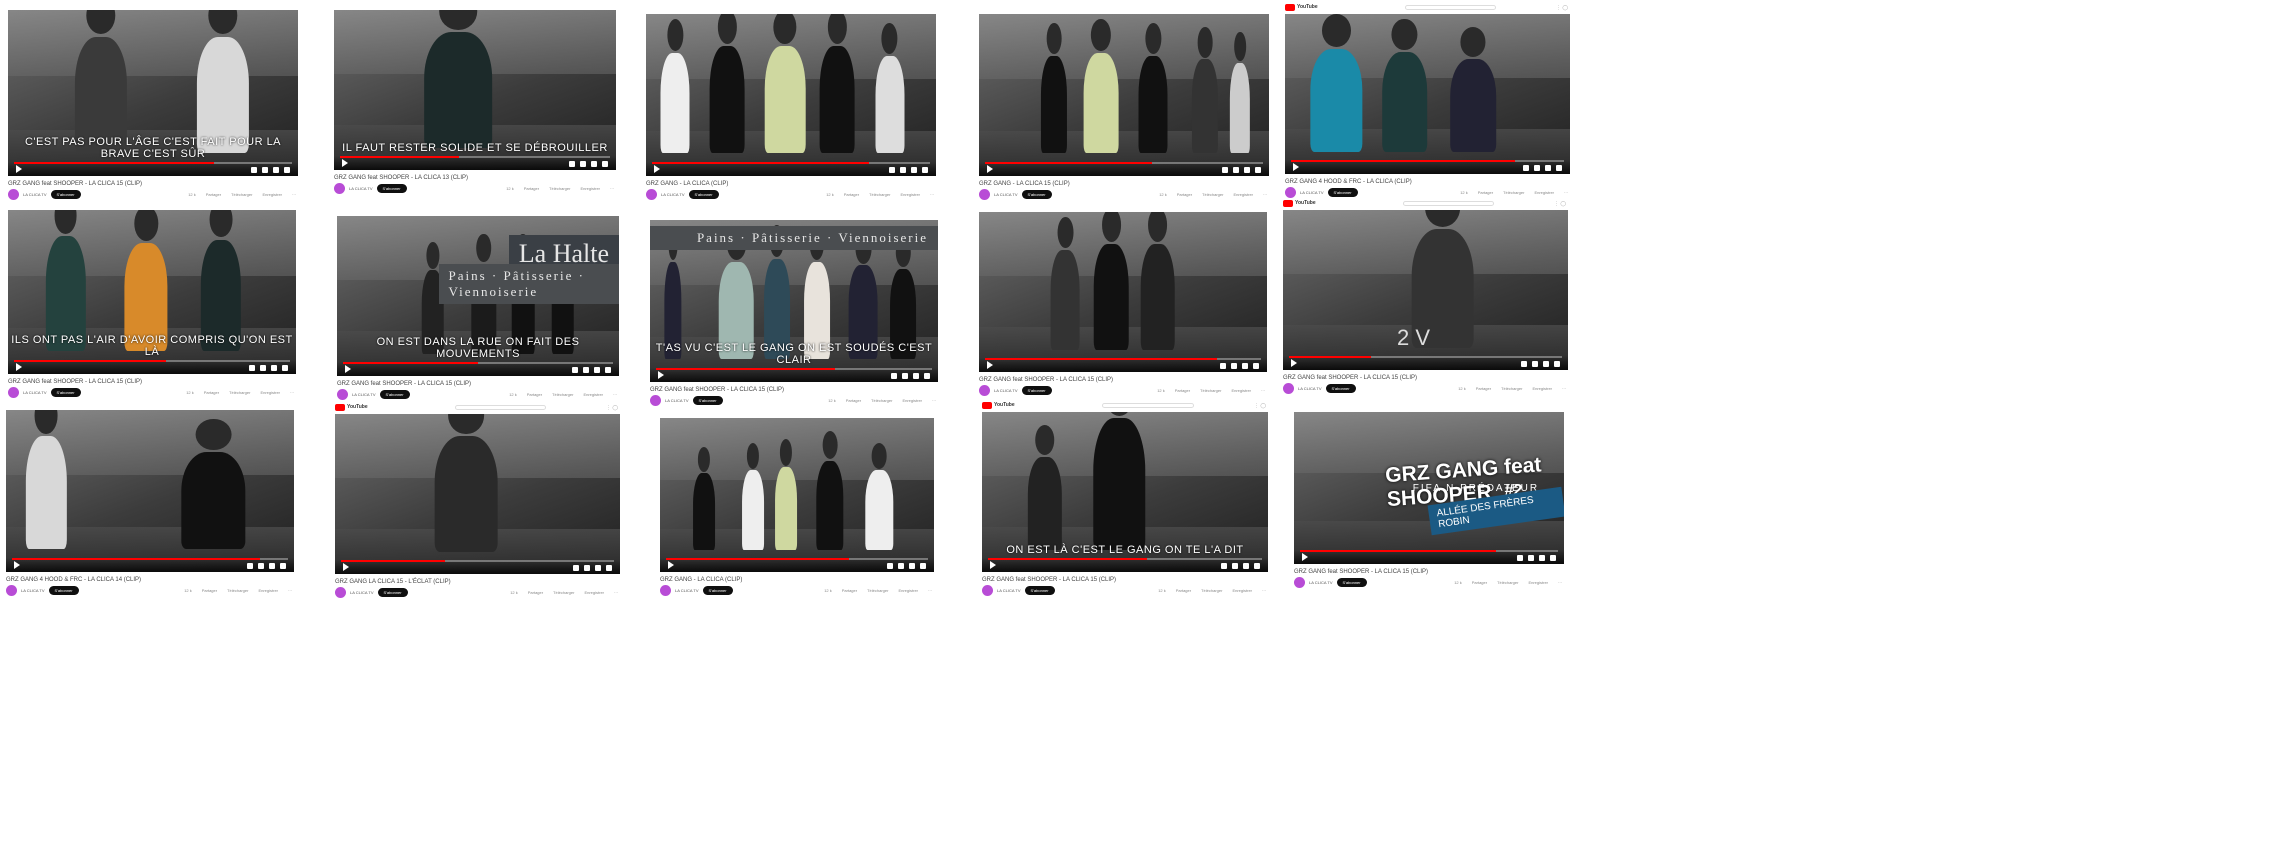 The height and width of the screenshot is (856, 2276). Describe the element at coordinates (500, 407) in the screenshot. I see `search-input` at that location.